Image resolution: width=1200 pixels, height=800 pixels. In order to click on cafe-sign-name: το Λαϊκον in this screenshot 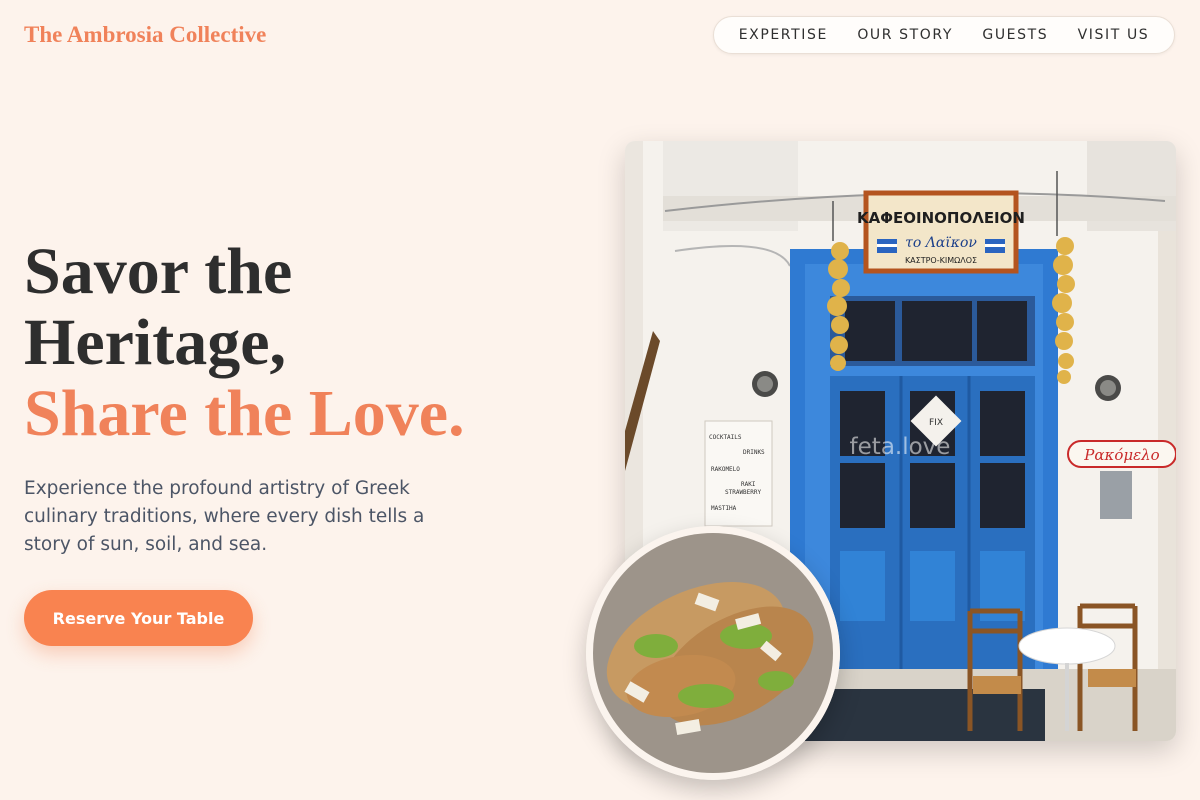, I will do `click(941, 243)`.